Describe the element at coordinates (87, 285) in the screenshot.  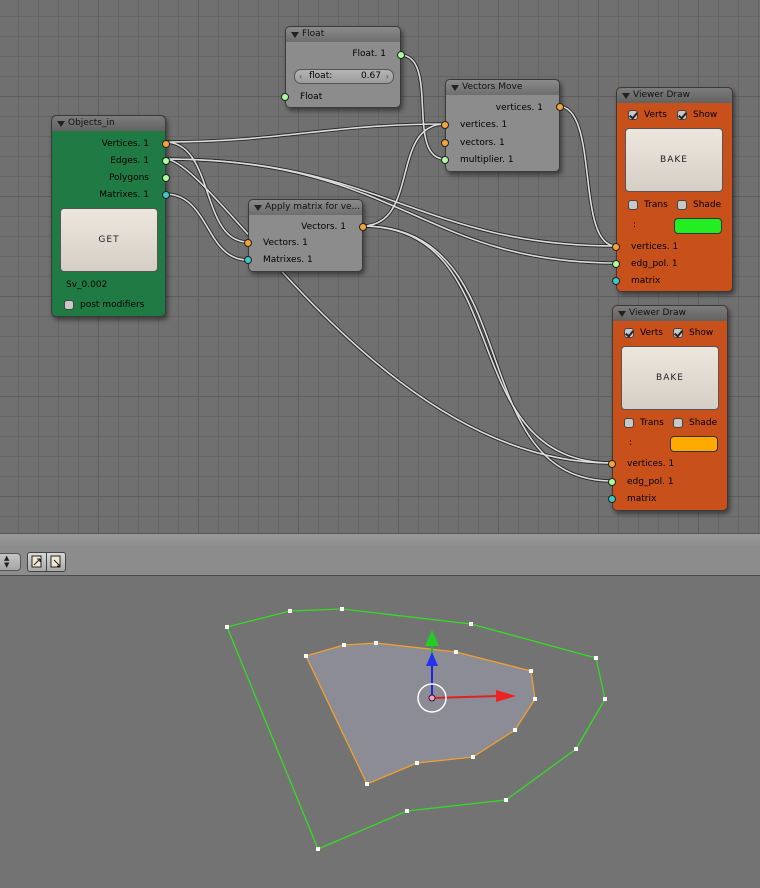
I see `object-name-label: Sv_0.002` at that location.